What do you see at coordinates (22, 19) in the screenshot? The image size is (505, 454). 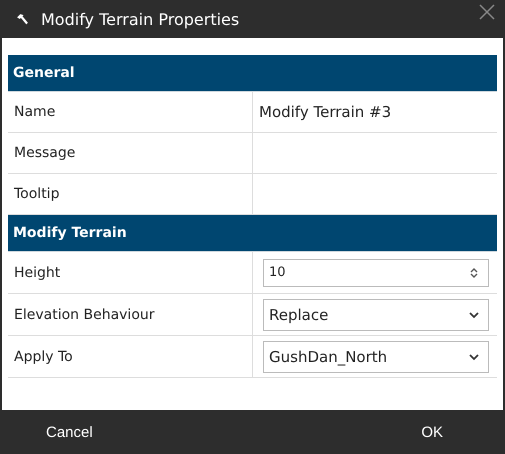 I see `hammer-icon` at bounding box center [22, 19].